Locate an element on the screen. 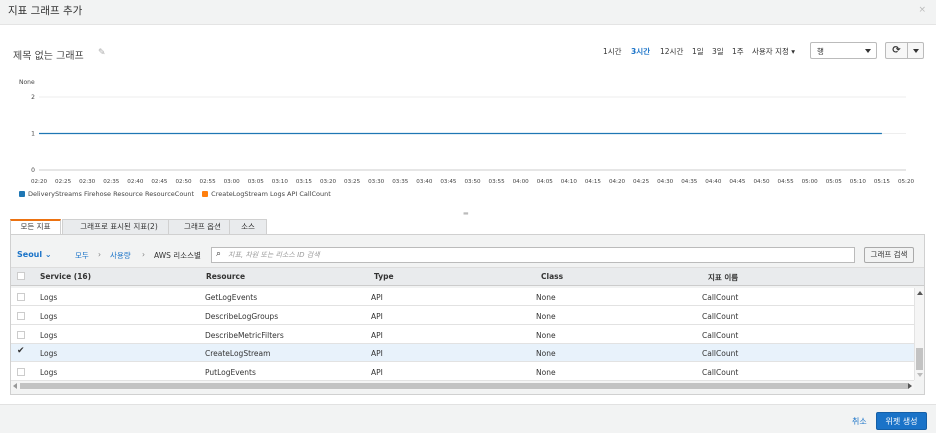 The image size is (936, 433). x-tick-label: 03:30 is located at coordinates (376, 182).